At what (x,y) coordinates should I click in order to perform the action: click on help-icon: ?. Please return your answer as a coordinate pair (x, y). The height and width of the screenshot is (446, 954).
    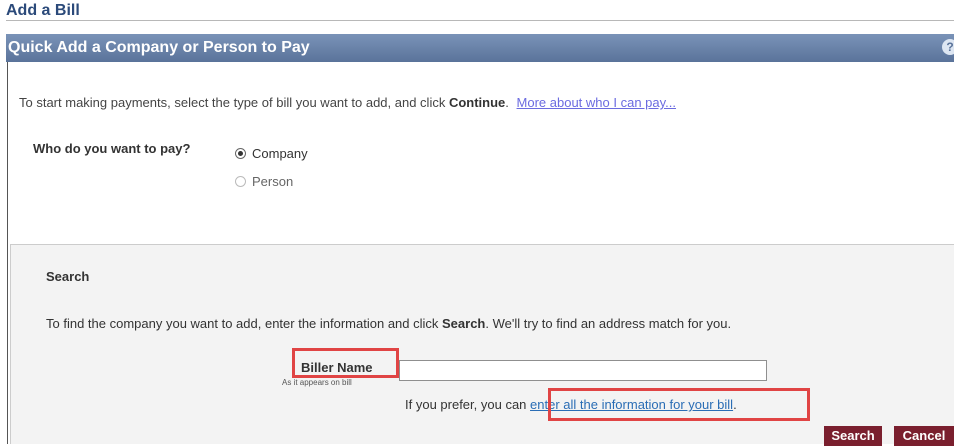
    Looking at the image, I should click on (948, 47).